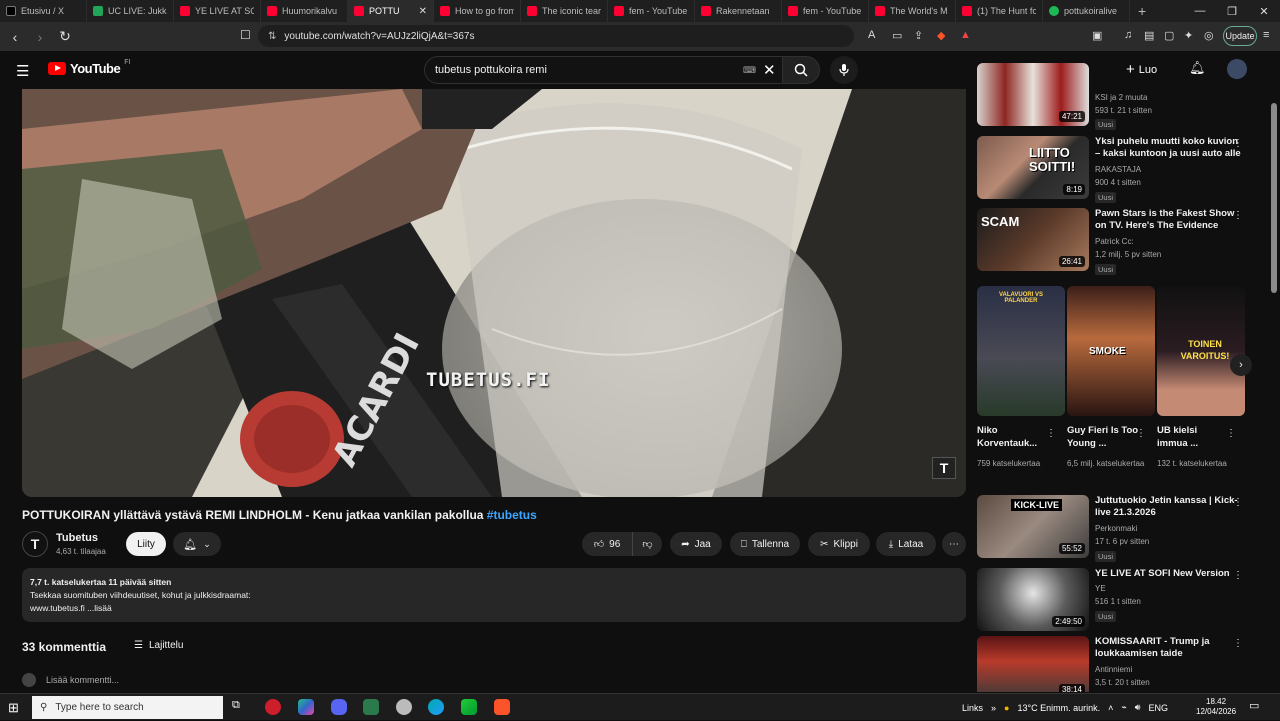 The image size is (1280, 721). What do you see at coordinates (1274, 198) in the screenshot?
I see `scrollbar-thumb` at bounding box center [1274, 198].